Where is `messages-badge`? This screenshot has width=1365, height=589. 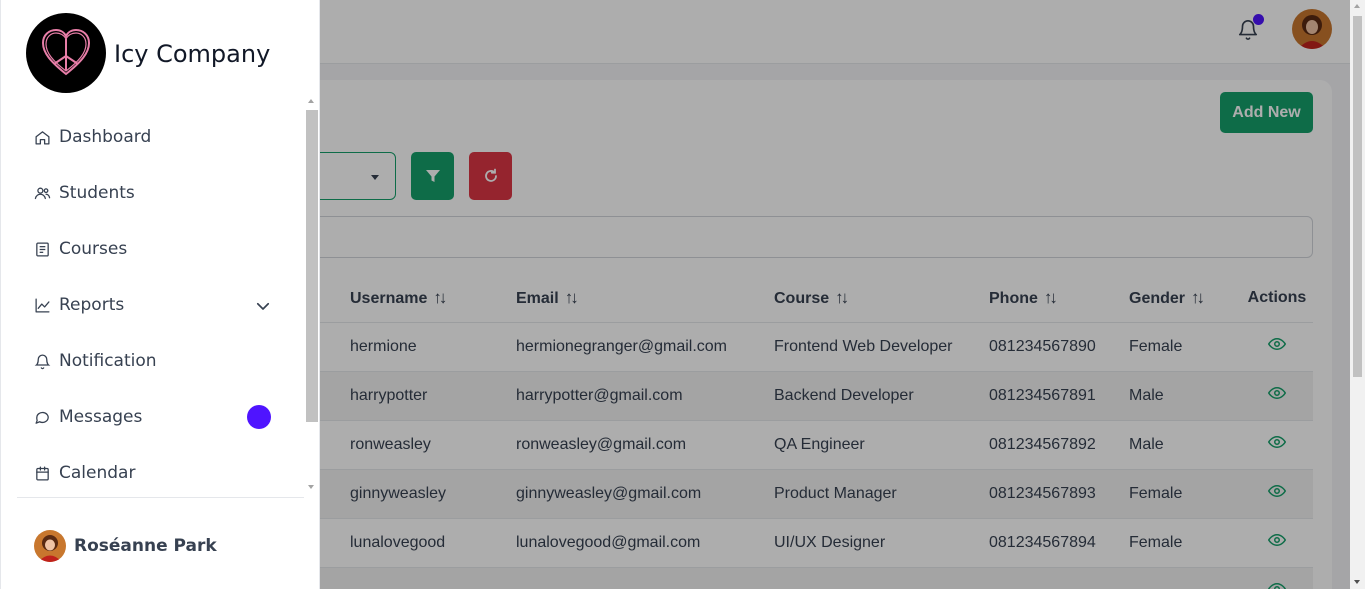 messages-badge is located at coordinates (259, 417).